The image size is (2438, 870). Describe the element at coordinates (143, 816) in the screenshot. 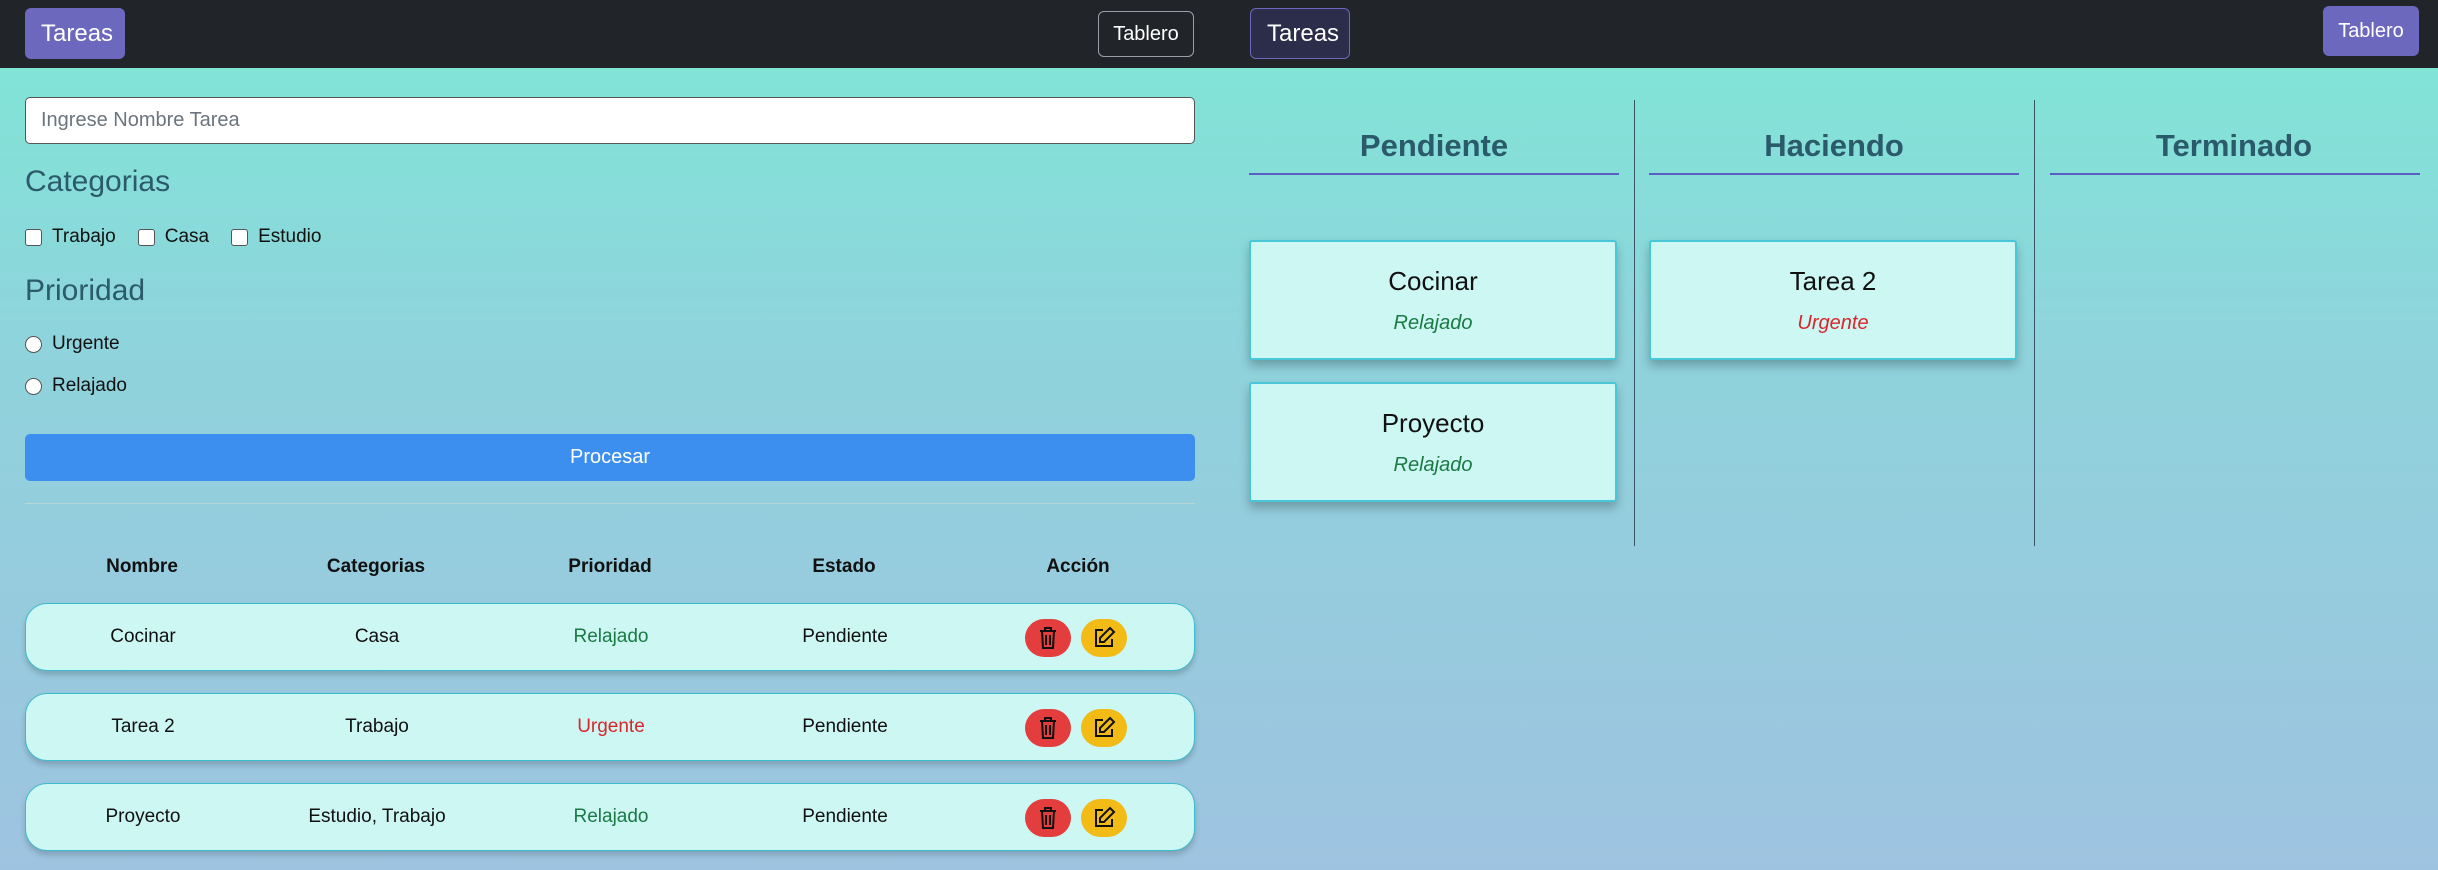

I see `cell-name: Proyecto` at that location.